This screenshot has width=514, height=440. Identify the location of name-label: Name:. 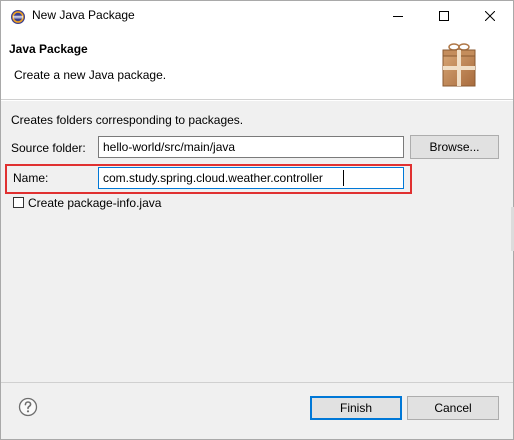
(31, 178).